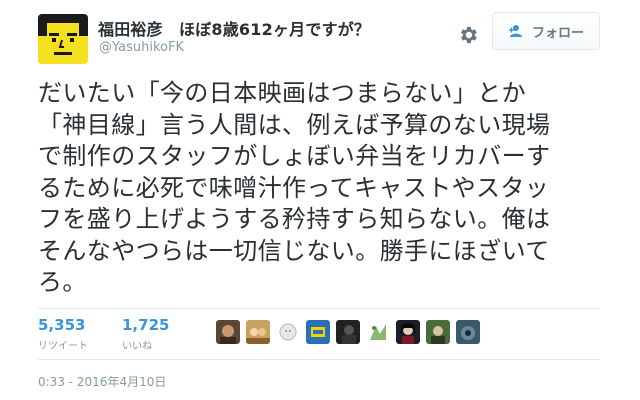  I want to click on liker-avatar-7-icon, so click(408, 332).